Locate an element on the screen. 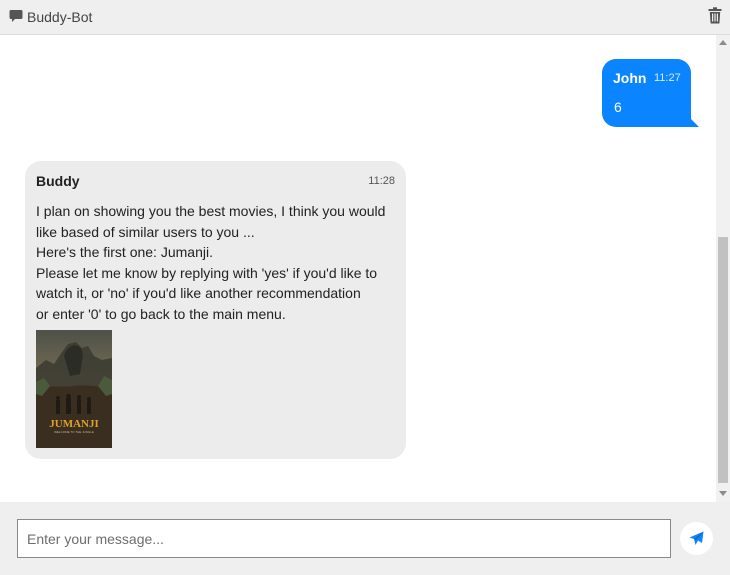 The width and height of the screenshot is (730, 575). movie-poster: JUMANJI WELCOME TO THE JUNGLE is located at coordinates (74, 389).